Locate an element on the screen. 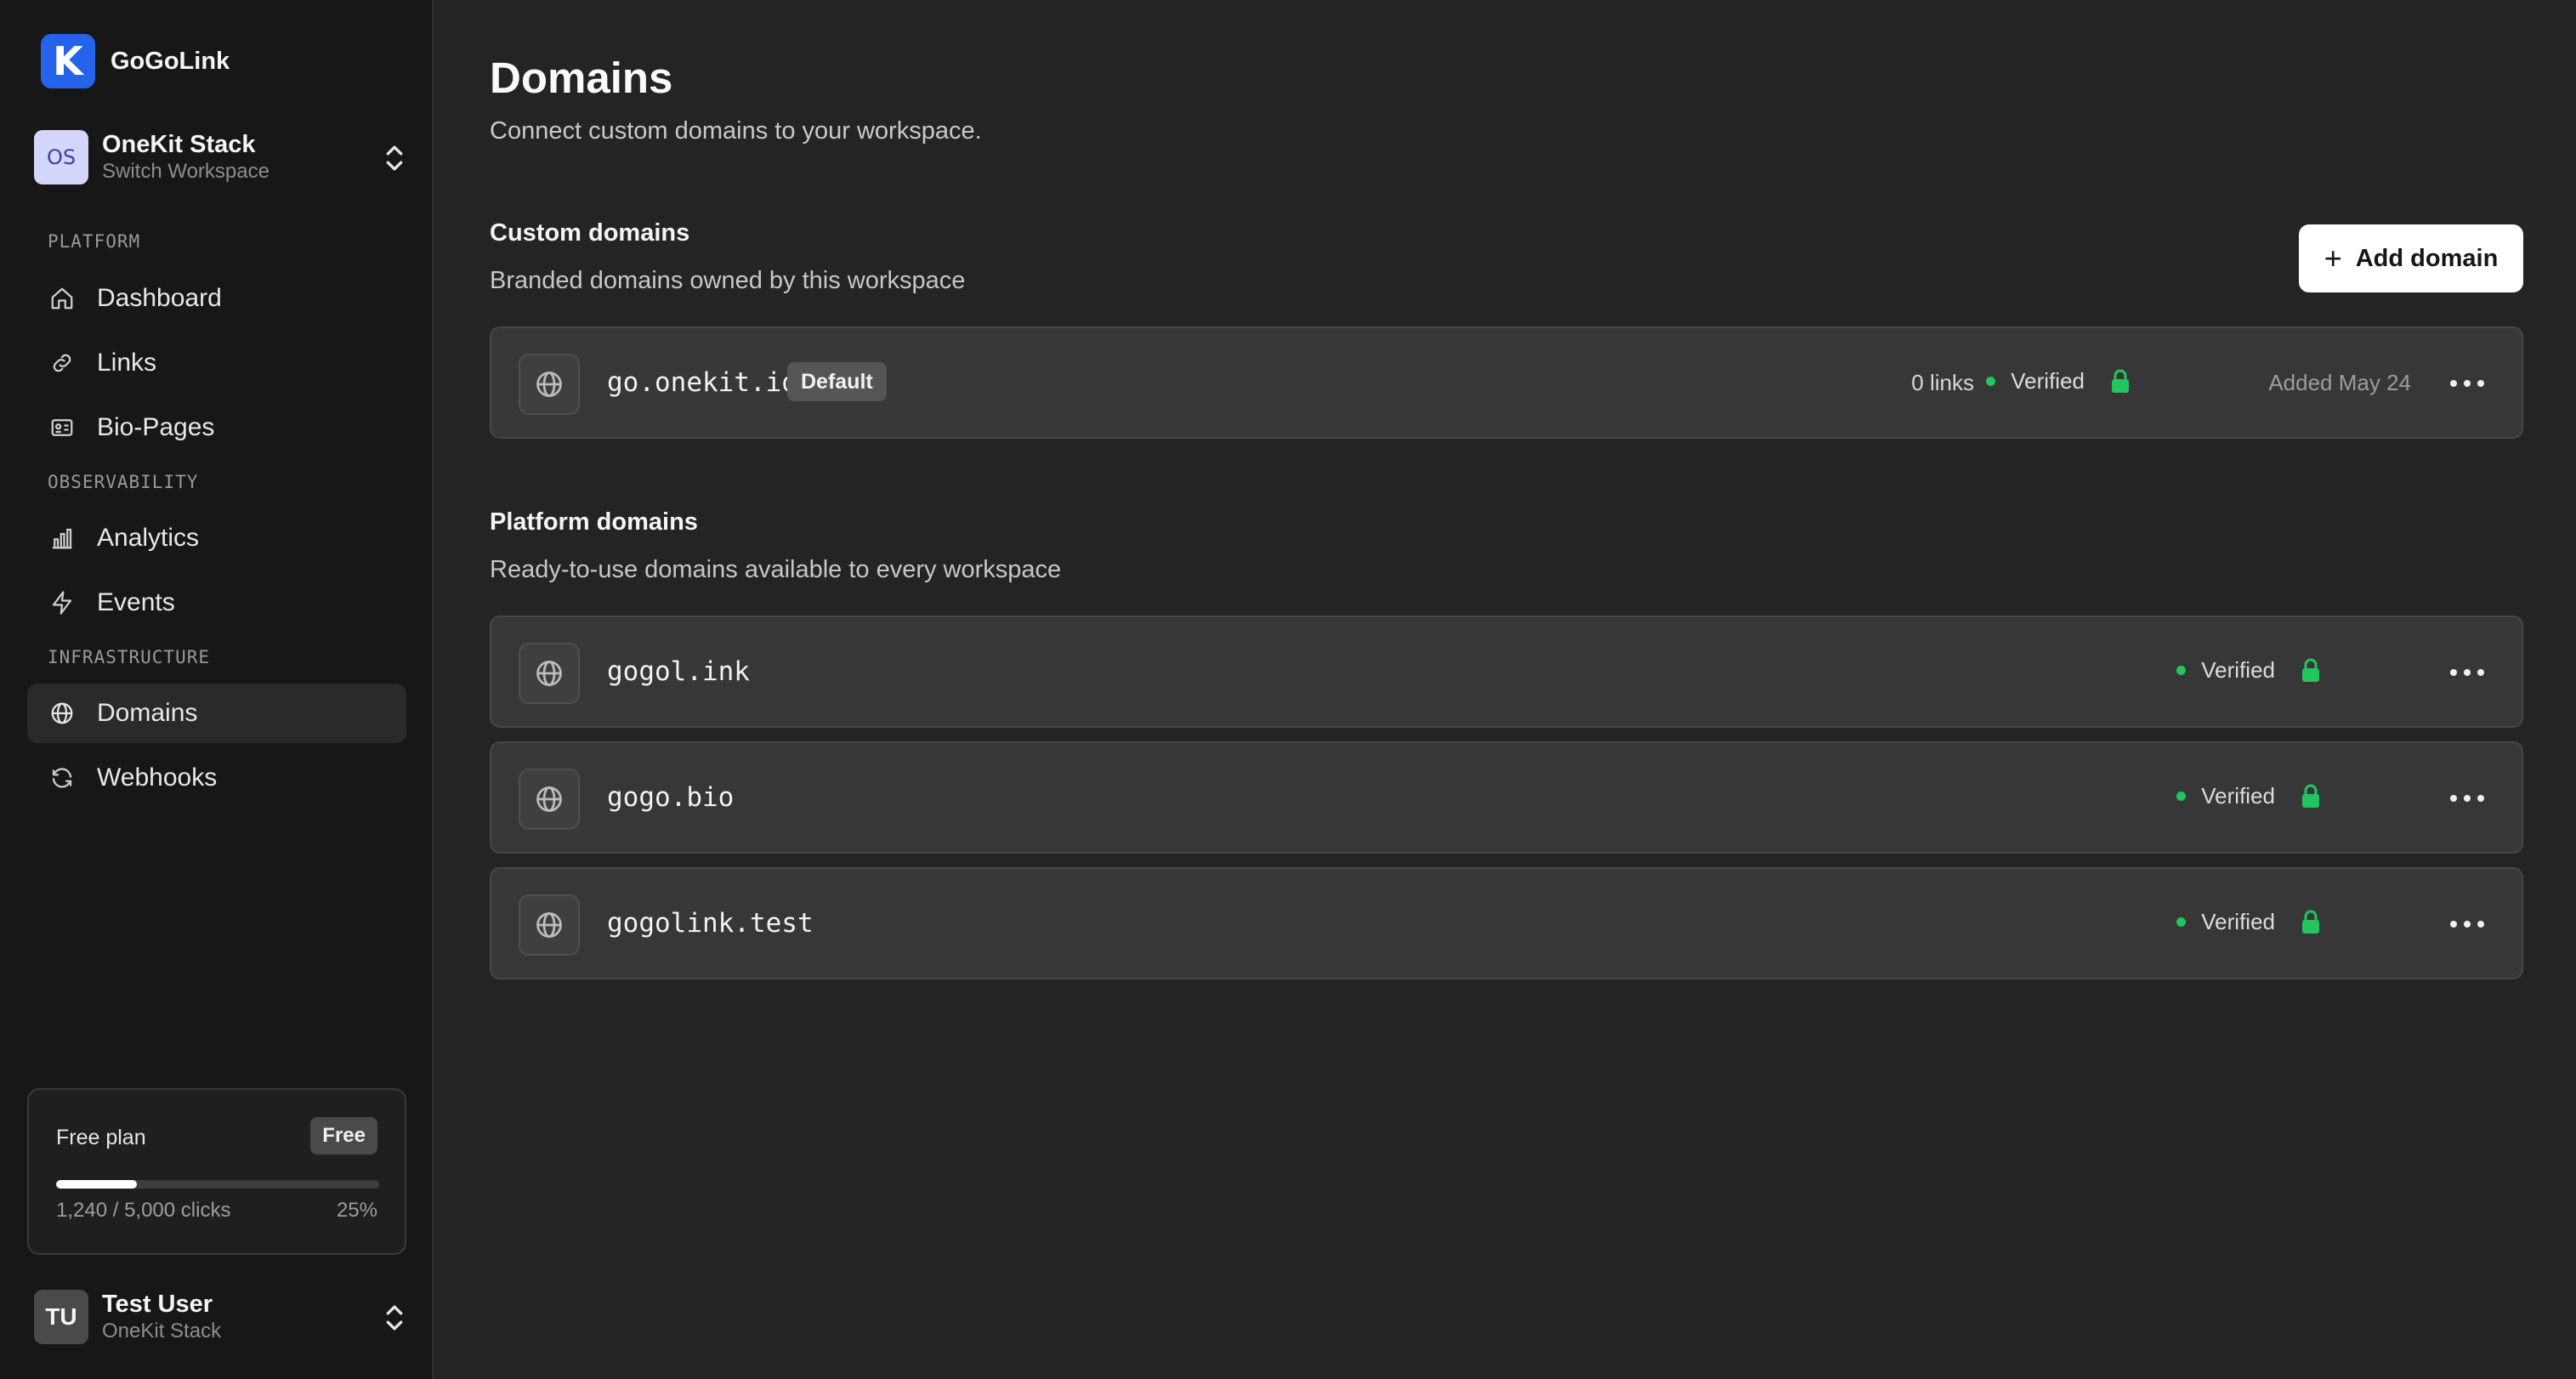 Image resolution: width=2576 pixels, height=1379 pixels. domain-row: gogolink.test Verified is located at coordinates (1507, 923).